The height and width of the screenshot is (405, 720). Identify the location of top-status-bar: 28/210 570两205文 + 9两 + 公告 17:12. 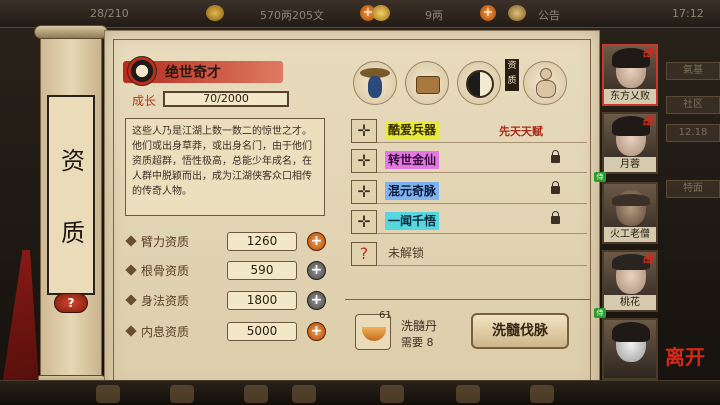
(360, 14).